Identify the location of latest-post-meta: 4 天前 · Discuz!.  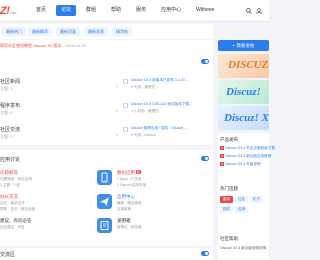
(144, 135).